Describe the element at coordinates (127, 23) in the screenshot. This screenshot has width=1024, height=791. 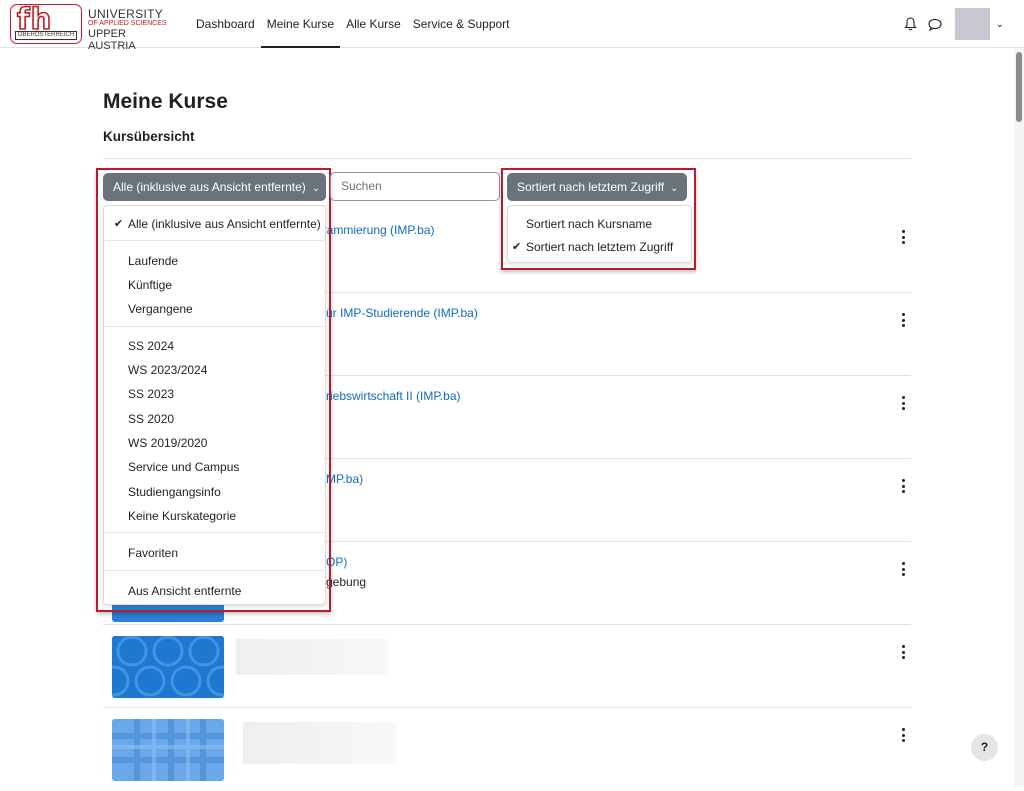
I see `logo-line-2: OF APPLIED SCIENCES` at that location.